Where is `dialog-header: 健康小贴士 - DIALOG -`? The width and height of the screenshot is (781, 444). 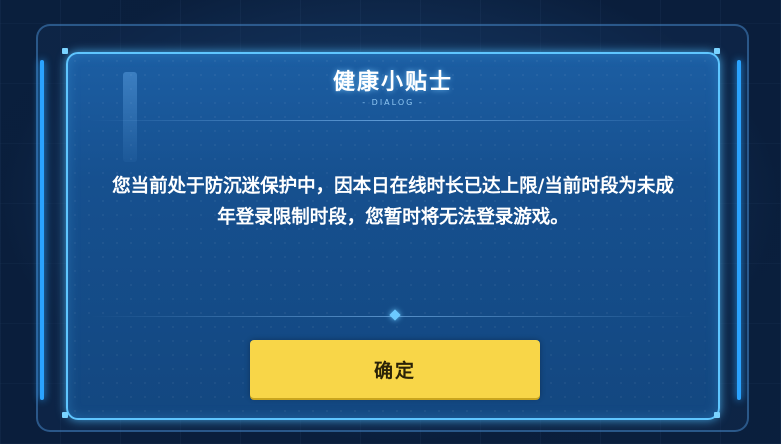
dialog-header: 健康小贴士 - DIALOG - is located at coordinates (393, 85).